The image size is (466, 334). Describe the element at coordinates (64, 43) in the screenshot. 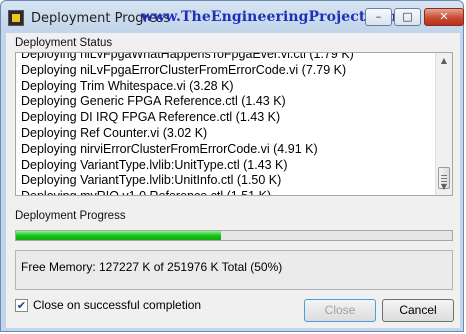

I see `deployment-status-label: Deployment Status` at that location.